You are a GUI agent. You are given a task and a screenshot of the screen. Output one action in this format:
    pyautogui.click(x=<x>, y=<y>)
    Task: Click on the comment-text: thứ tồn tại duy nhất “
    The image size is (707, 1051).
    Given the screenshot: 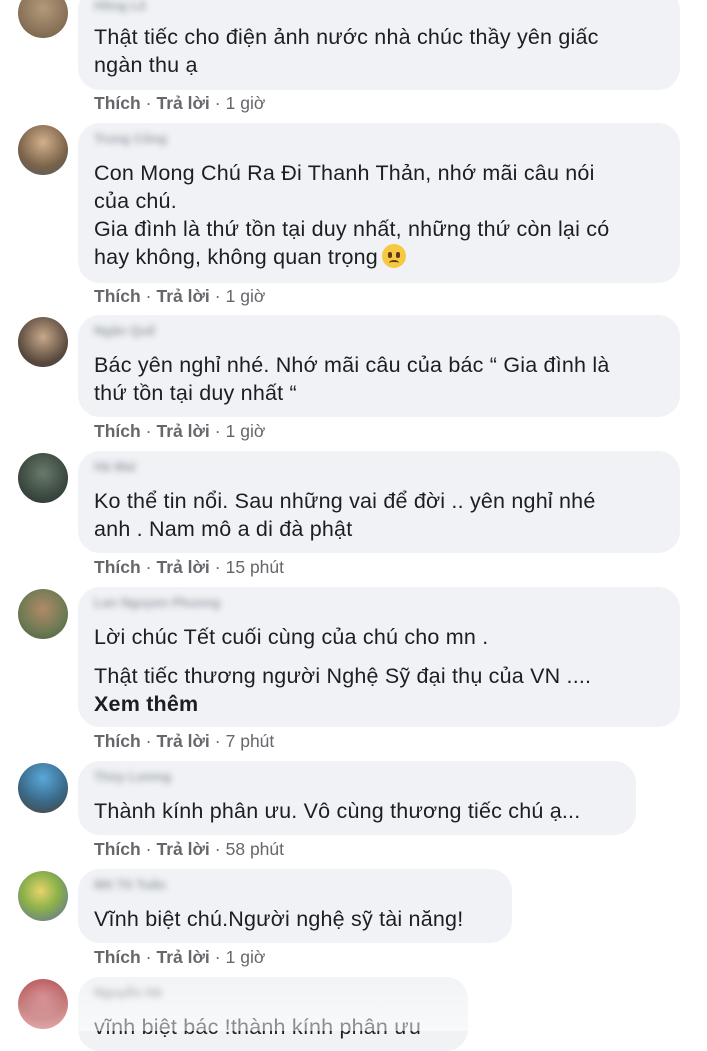 What is the action you would take?
    pyautogui.click(x=195, y=393)
    